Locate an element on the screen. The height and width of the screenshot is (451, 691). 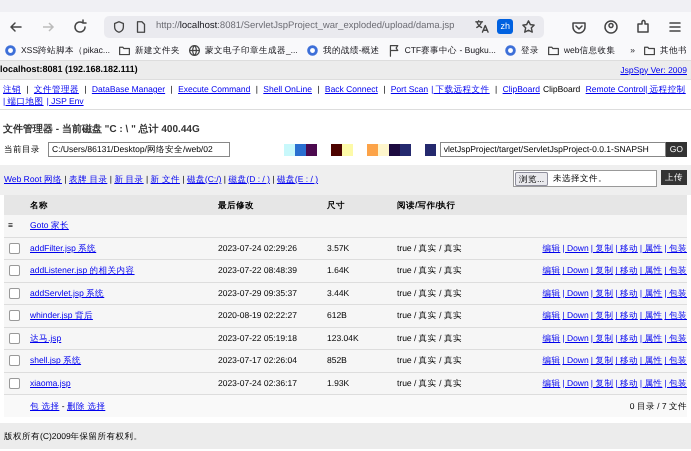
file-link: addServlet.jsp 系统 is located at coordinates (67, 293).